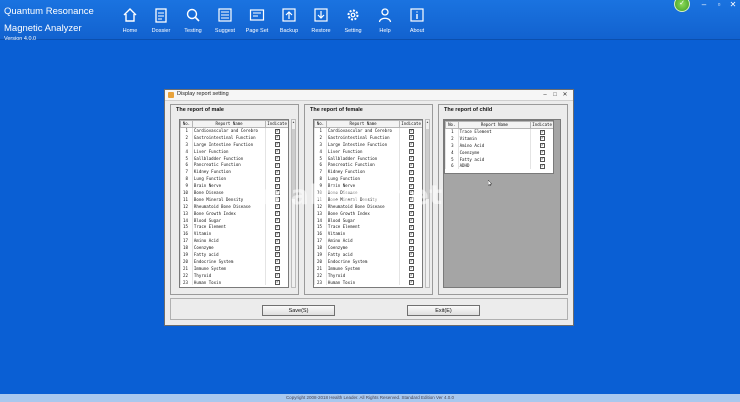  I want to click on toolbar-backup-button: Backup, so click(289, 22).